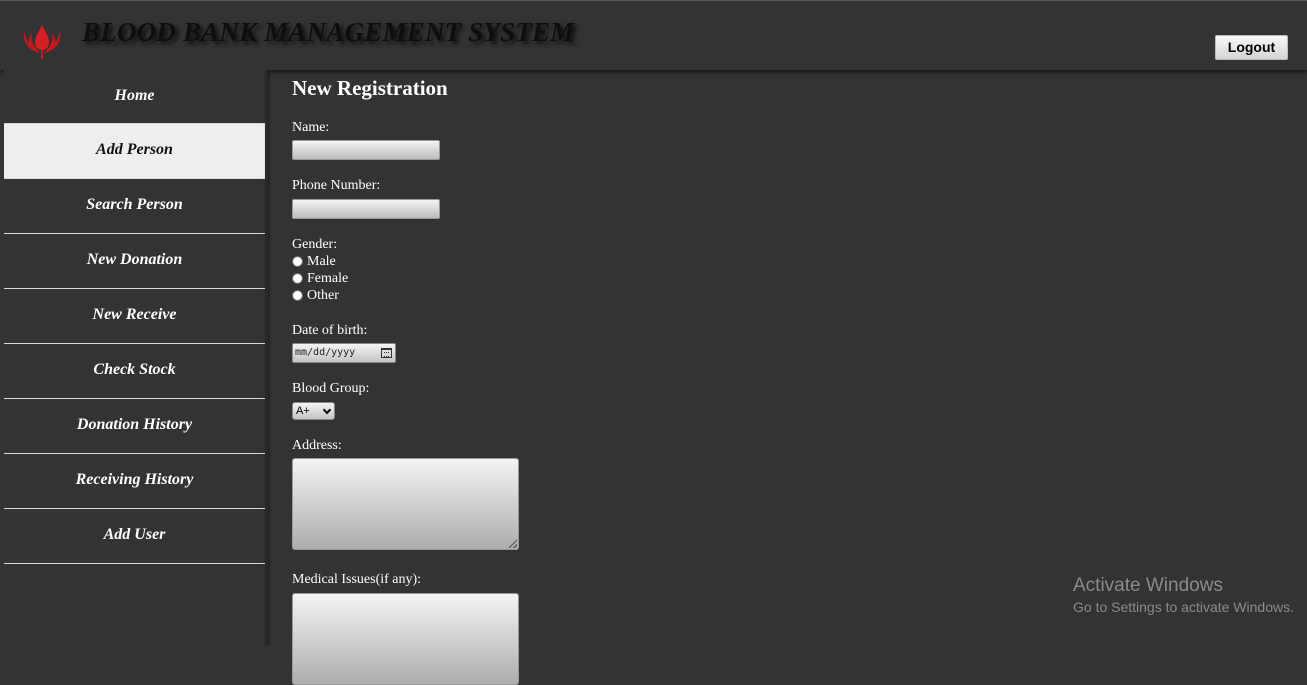 The height and width of the screenshot is (685, 1307). Describe the element at coordinates (328, 278) in the screenshot. I see `gender-female-label: Female` at that location.